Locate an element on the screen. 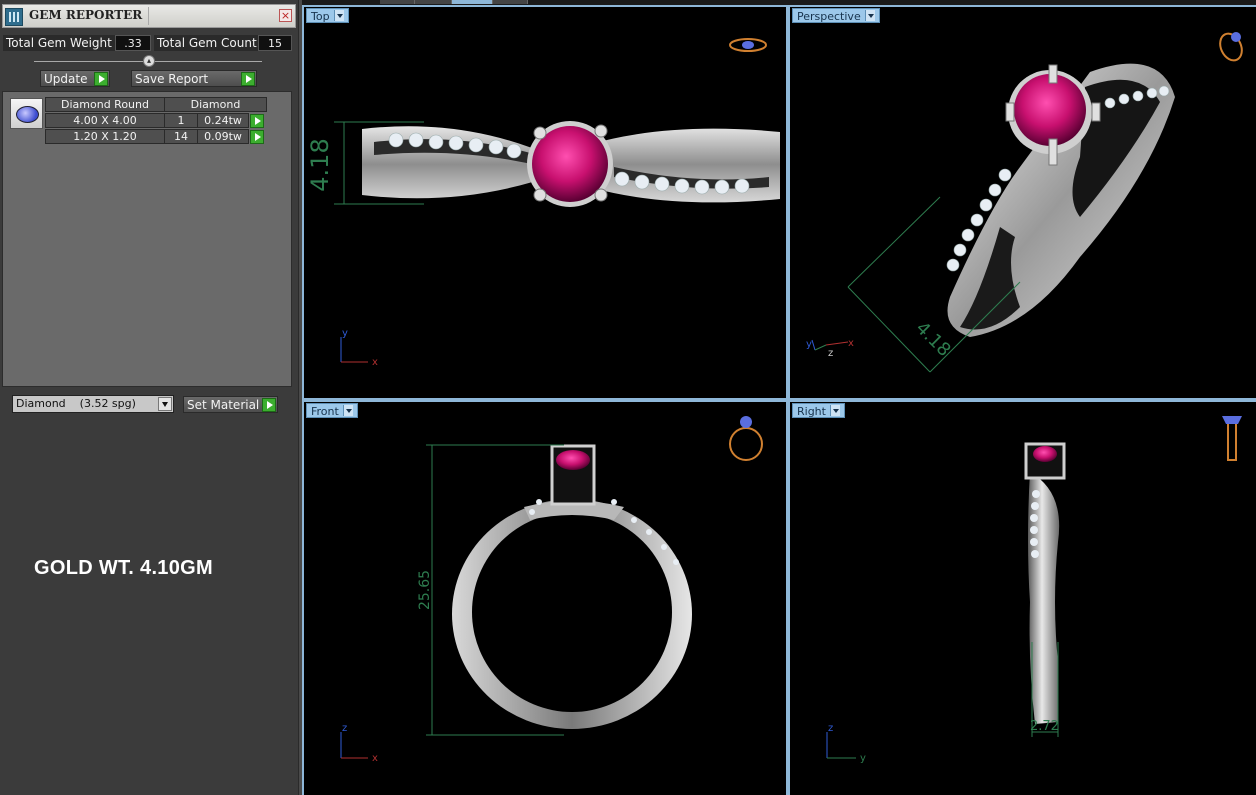 The width and height of the screenshot is (1256, 795). total-gem-weight-label: Total Gem Weight is located at coordinates (59, 43).